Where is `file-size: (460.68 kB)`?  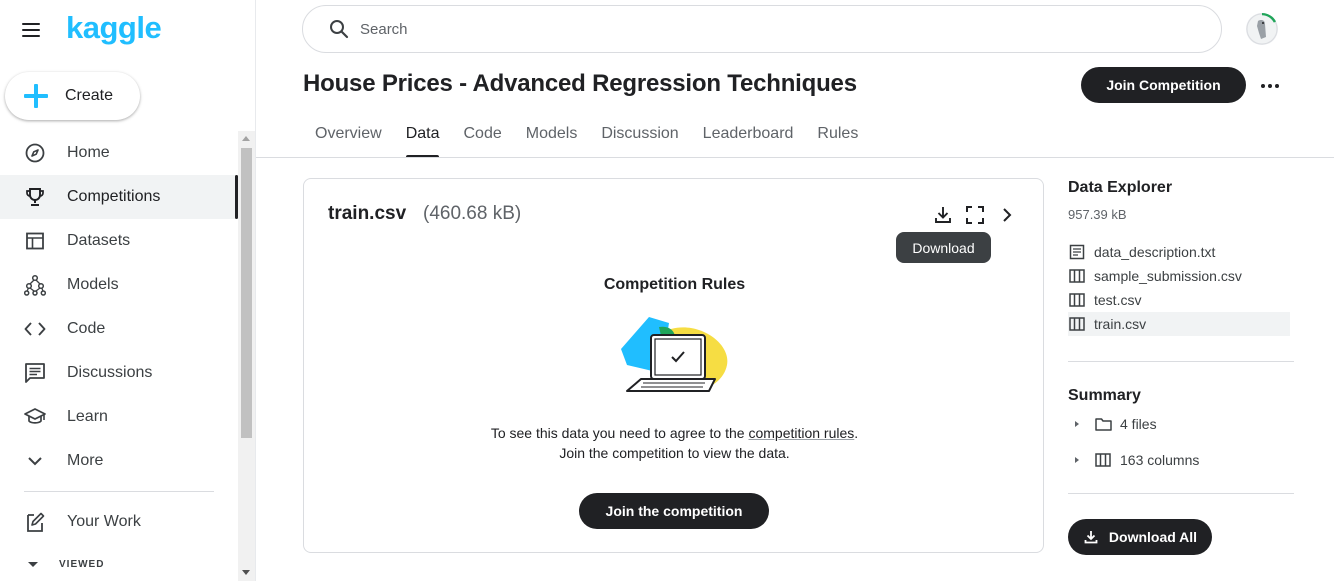
file-size: (460.68 kB) is located at coordinates (472, 213).